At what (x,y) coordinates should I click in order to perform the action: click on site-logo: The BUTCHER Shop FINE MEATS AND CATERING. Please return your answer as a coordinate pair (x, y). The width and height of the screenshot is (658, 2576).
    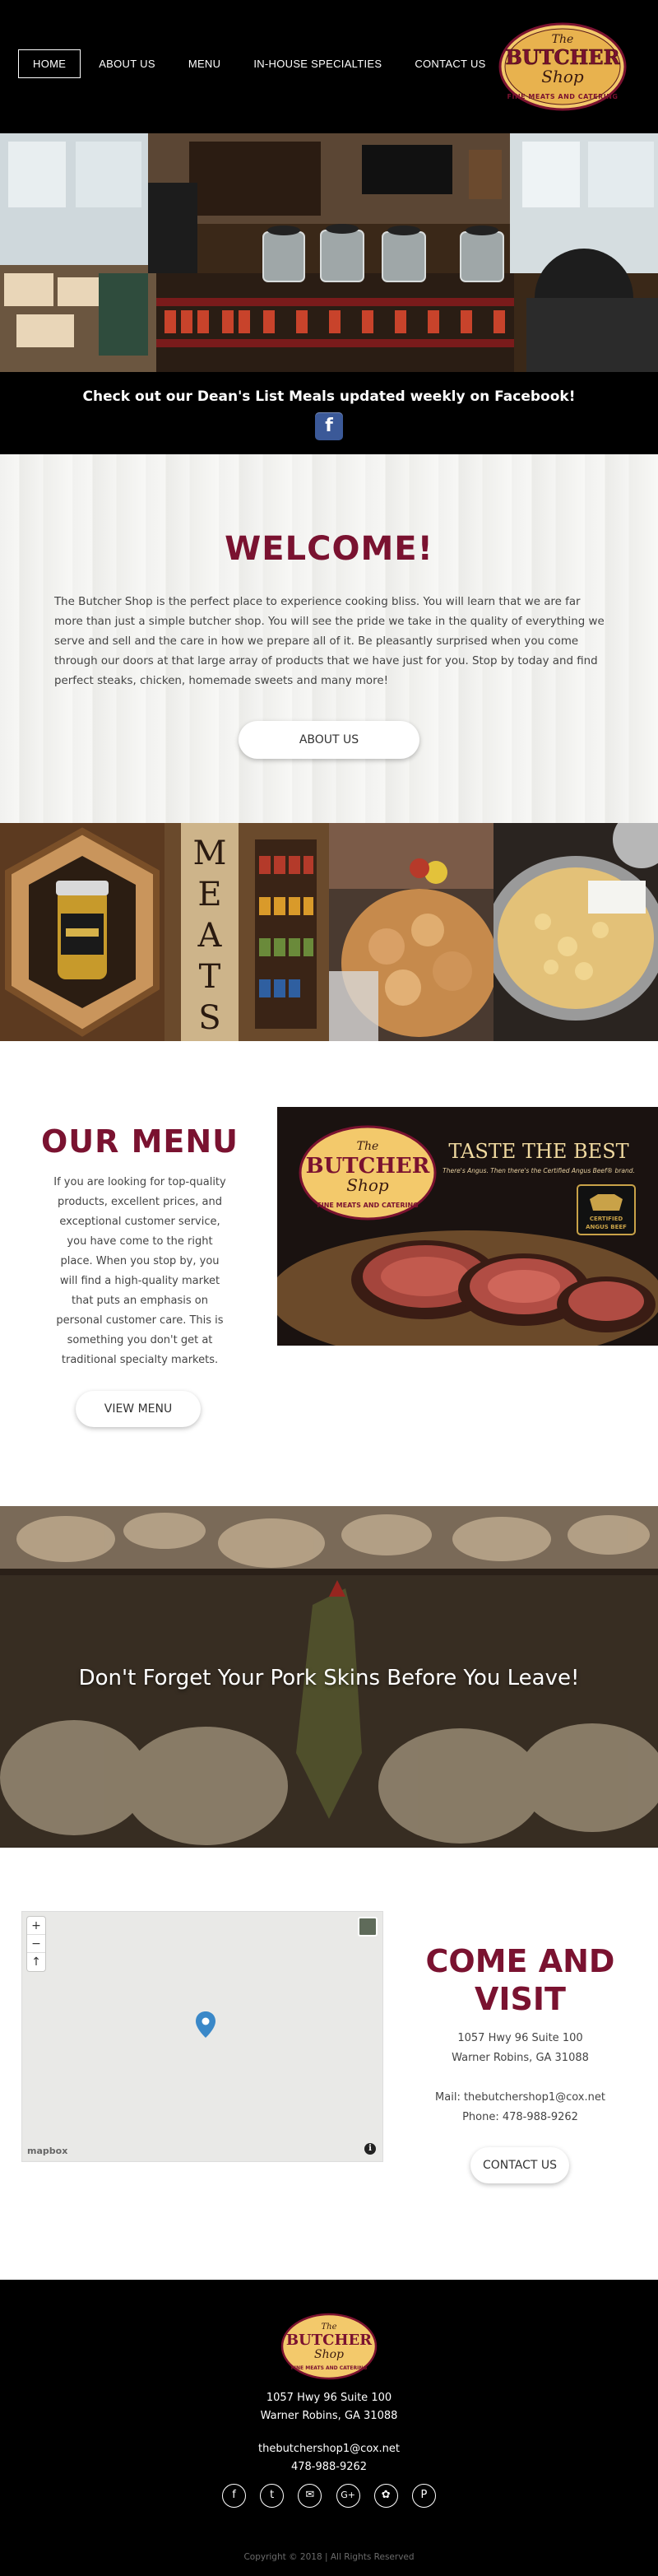
    Looking at the image, I should click on (562, 66).